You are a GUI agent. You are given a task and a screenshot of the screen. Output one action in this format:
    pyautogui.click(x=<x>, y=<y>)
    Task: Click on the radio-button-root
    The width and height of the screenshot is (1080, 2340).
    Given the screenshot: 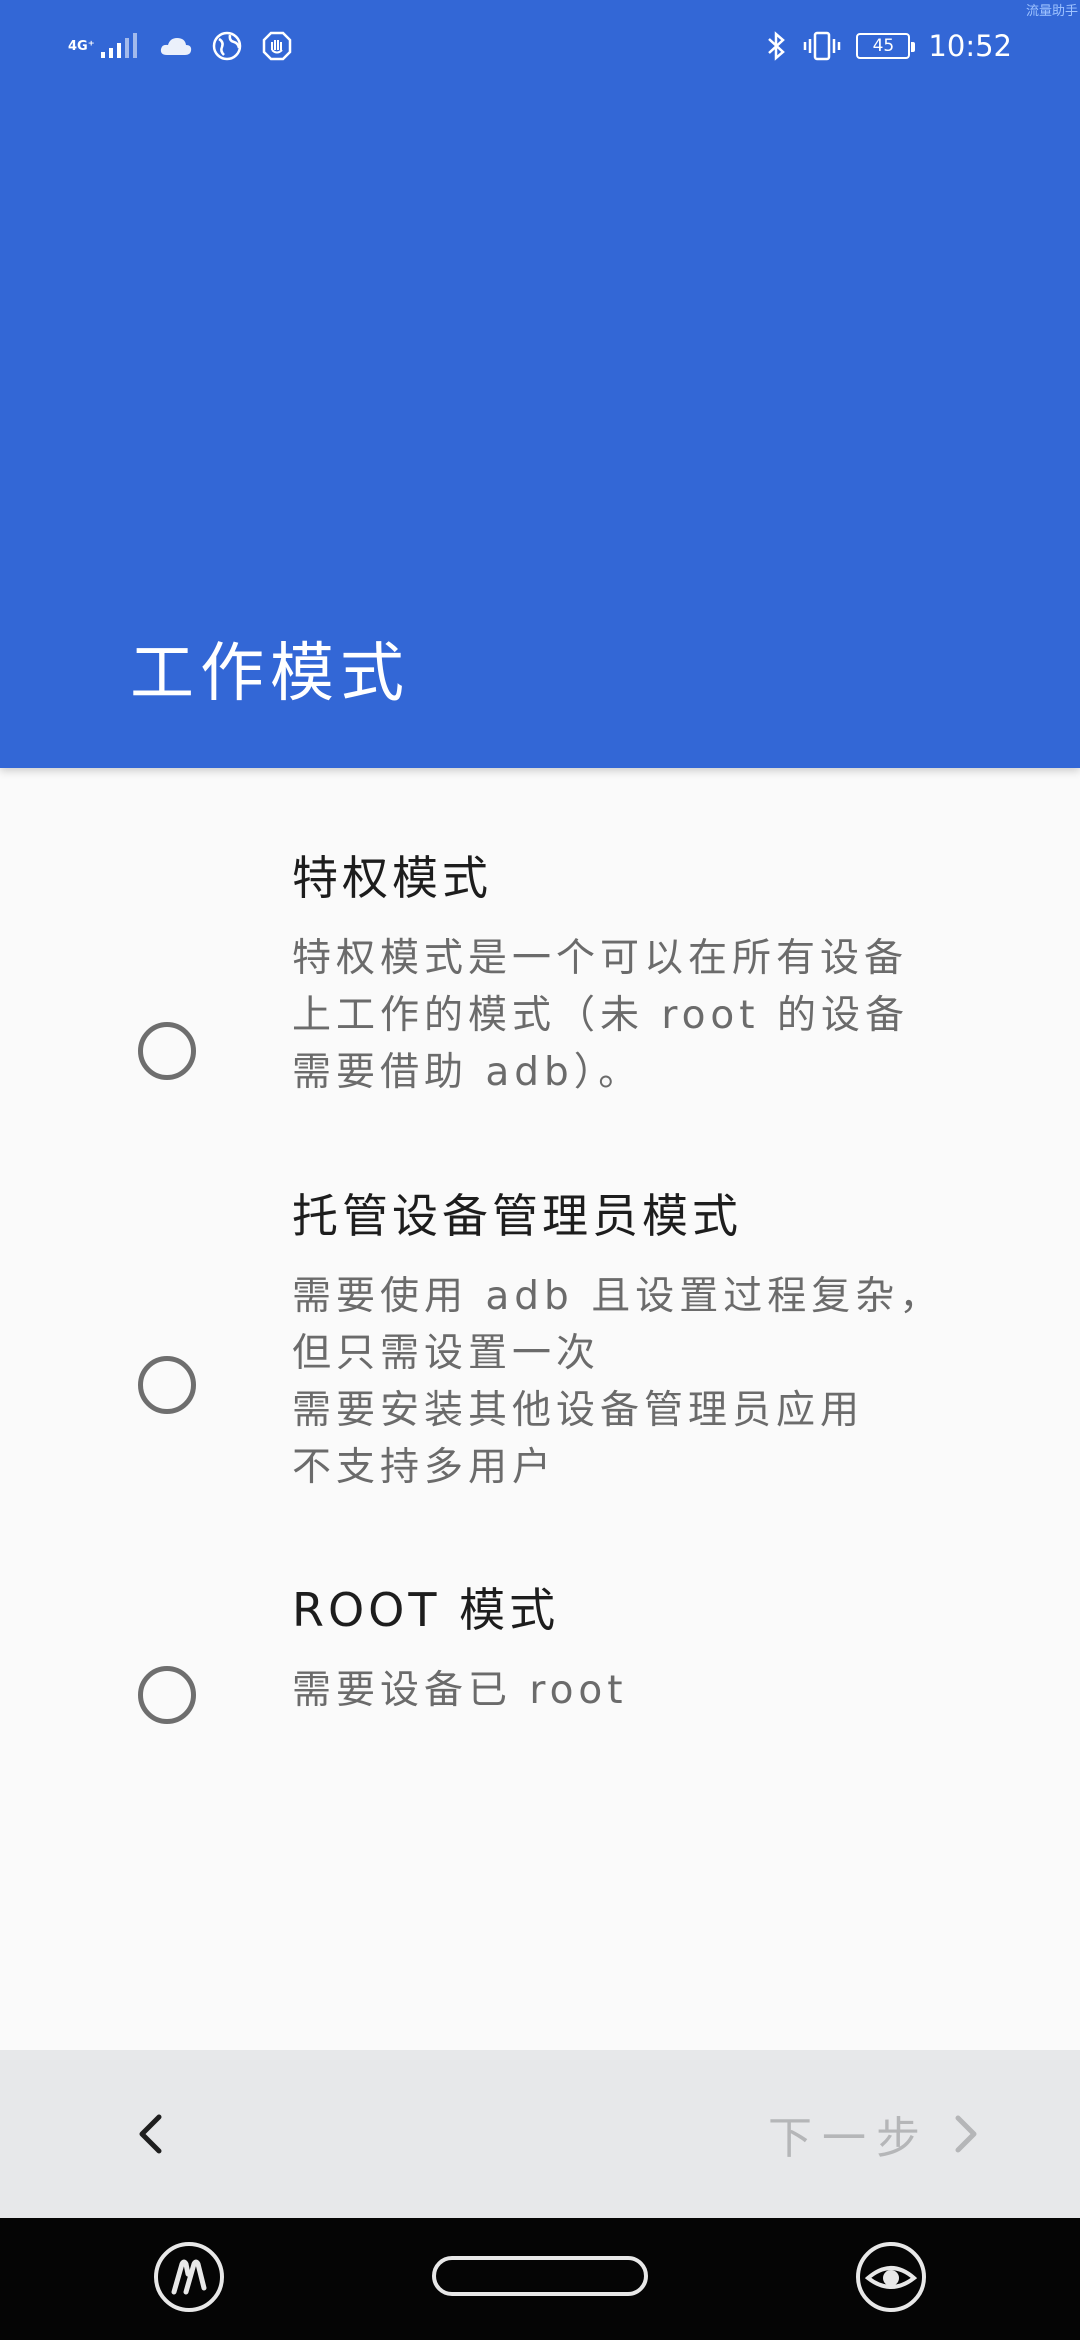 What is the action you would take?
    pyautogui.click(x=167, y=1695)
    